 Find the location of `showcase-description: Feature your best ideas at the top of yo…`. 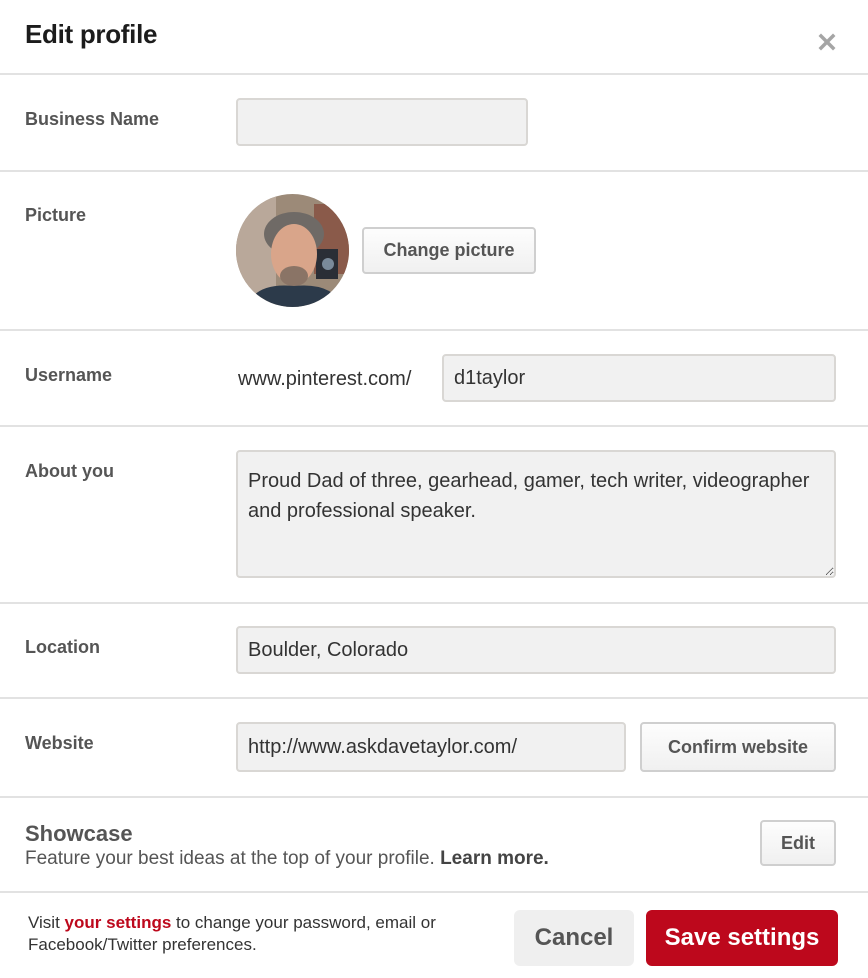

showcase-description: Feature your best ideas at the top of yo… is located at coordinates (287, 859).